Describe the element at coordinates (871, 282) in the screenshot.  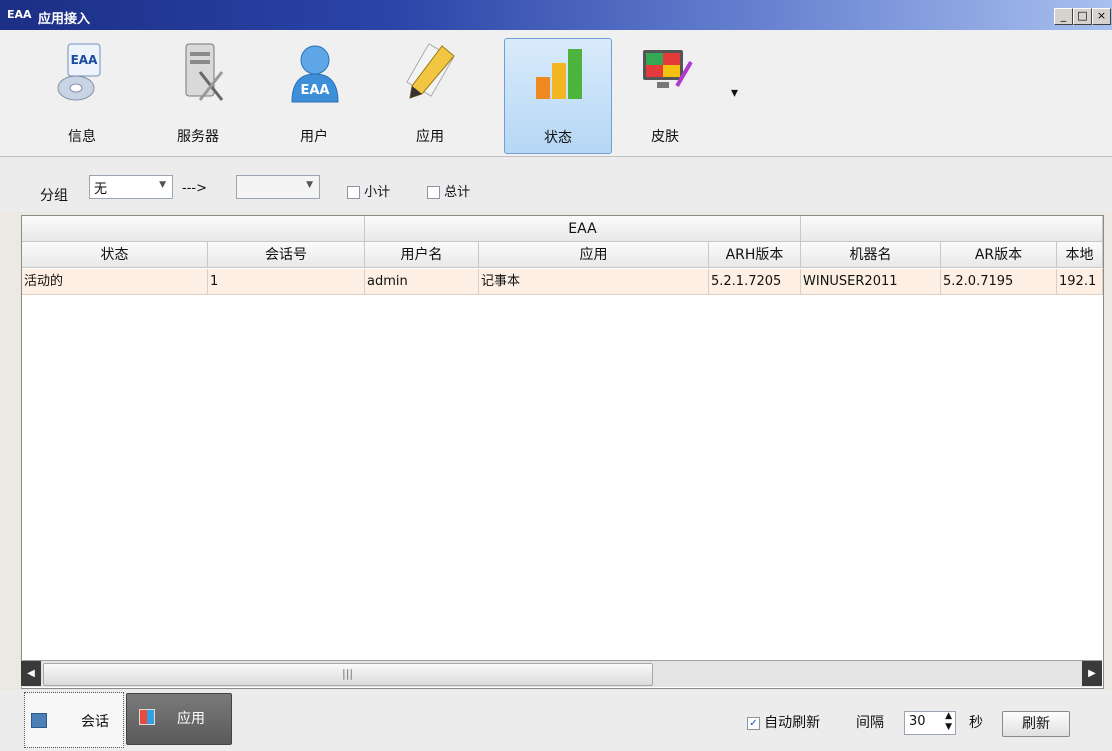
I see `table-cell: WINUSER2011` at that location.